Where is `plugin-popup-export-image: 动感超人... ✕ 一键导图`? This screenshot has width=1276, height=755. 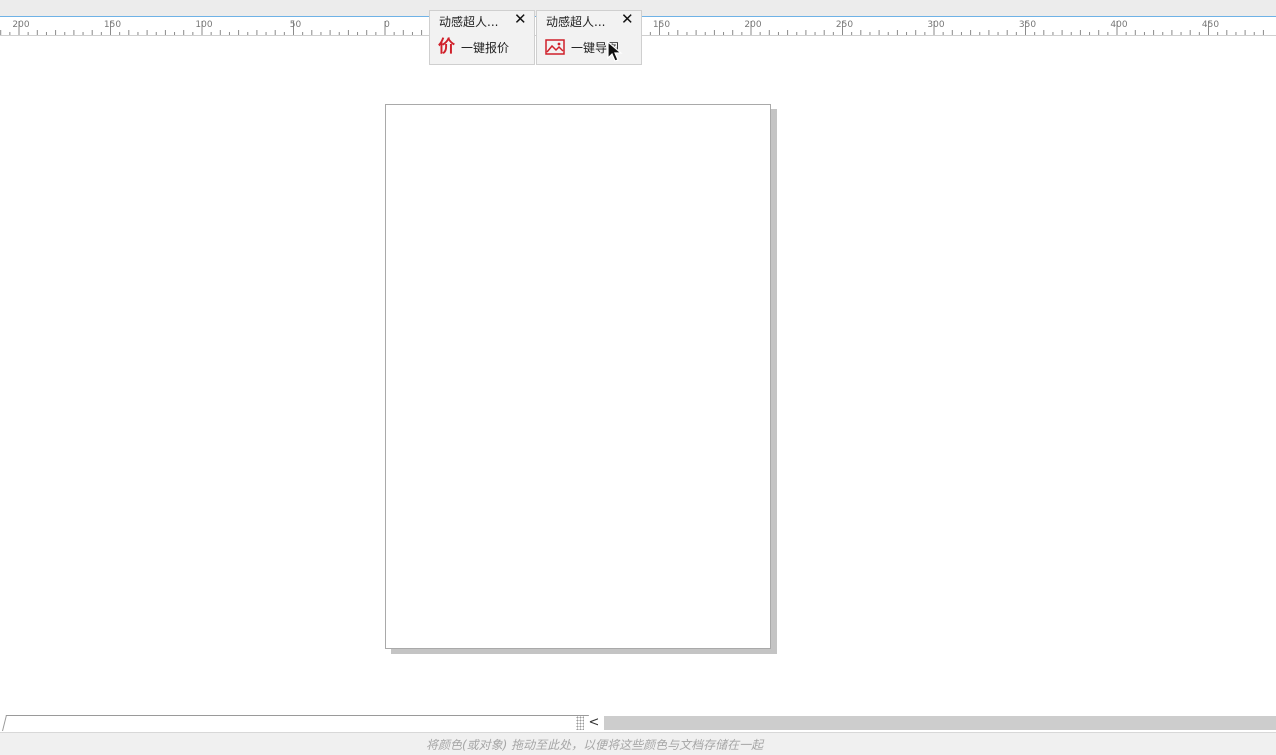 plugin-popup-export-image: 动感超人... ✕ 一键导图 is located at coordinates (589, 37).